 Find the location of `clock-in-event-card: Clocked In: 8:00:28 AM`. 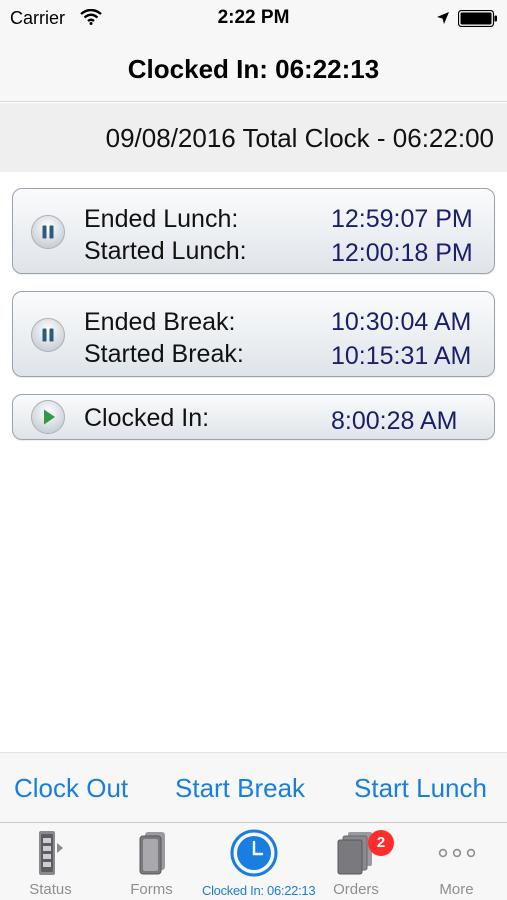

clock-in-event-card: Clocked In: 8:00:28 AM is located at coordinates (253, 417).